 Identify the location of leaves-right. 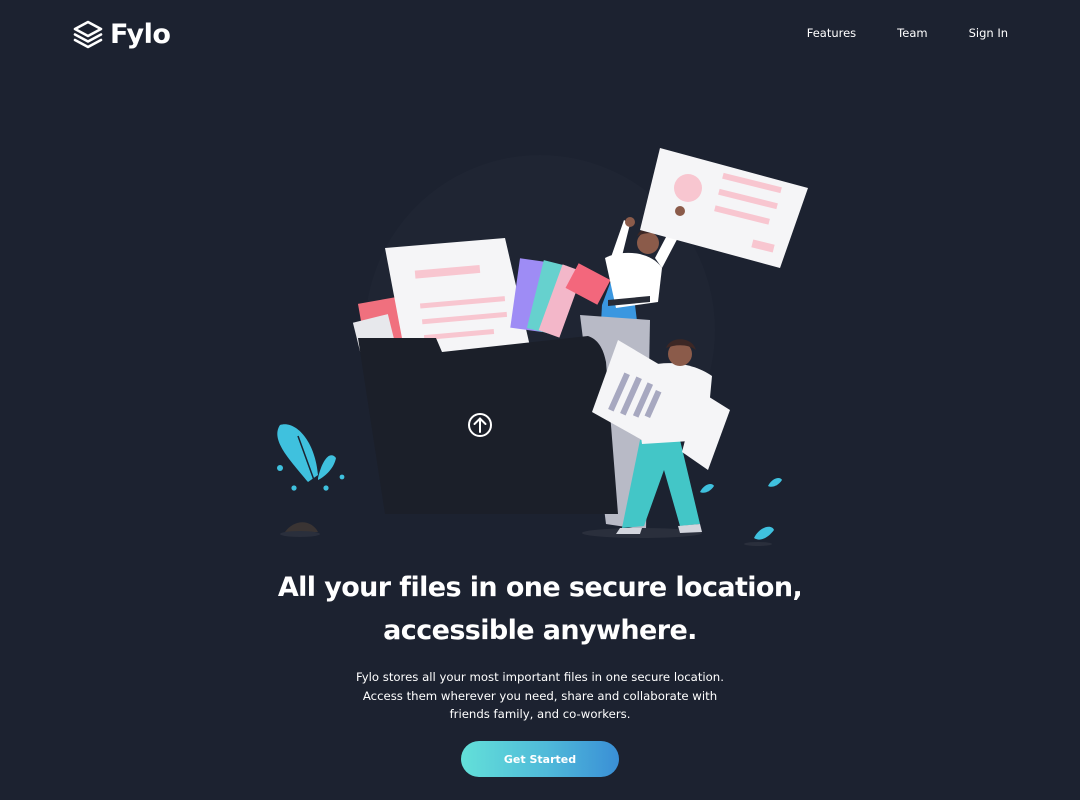
(741, 512).